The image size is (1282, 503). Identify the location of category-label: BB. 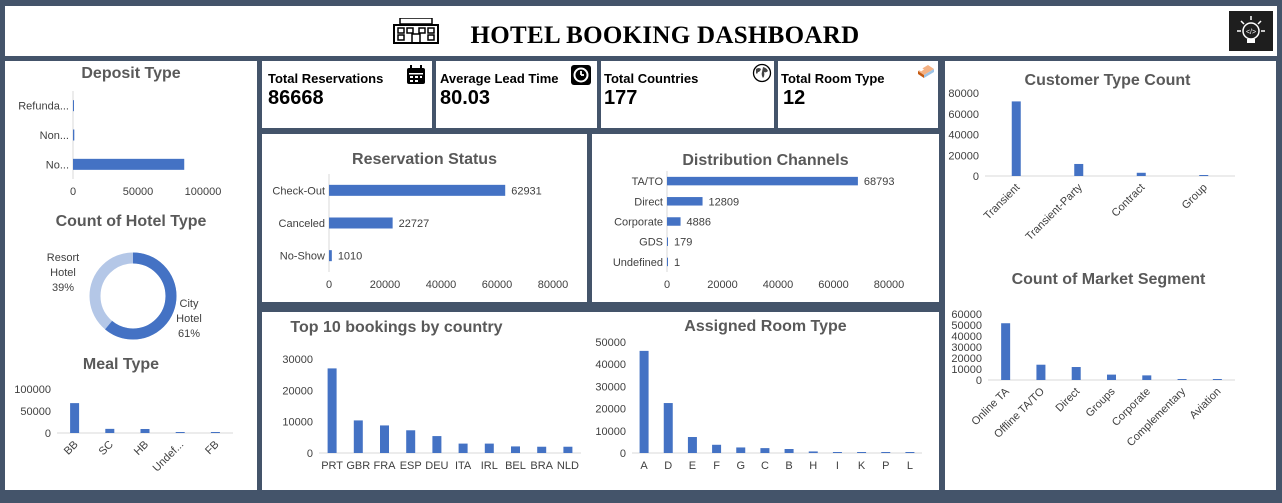
(71, 448).